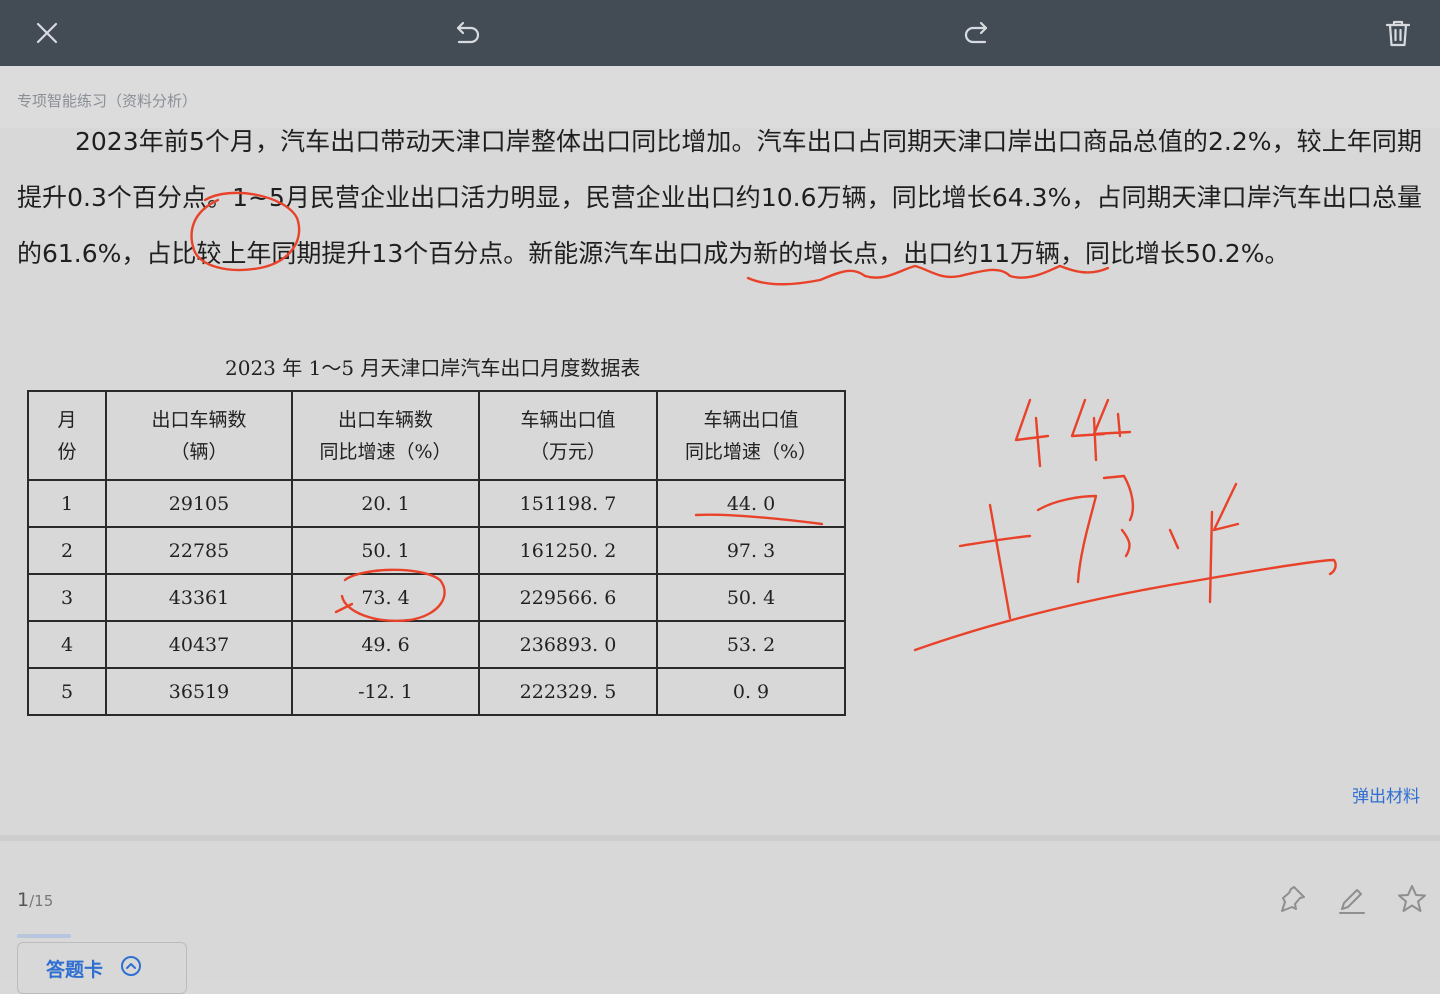 This screenshot has height=994, width=1440. I want to click on cell: 4, so click(67, 644).